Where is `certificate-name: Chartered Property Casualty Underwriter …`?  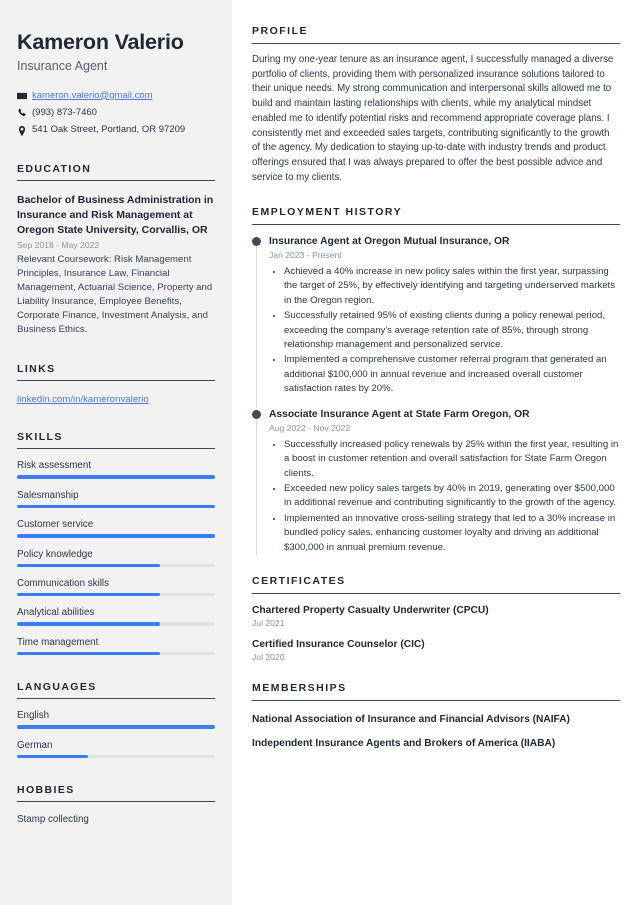 certificate-name: Chartered Property Casualty Underwriter … is located at coordinates (370, 610).